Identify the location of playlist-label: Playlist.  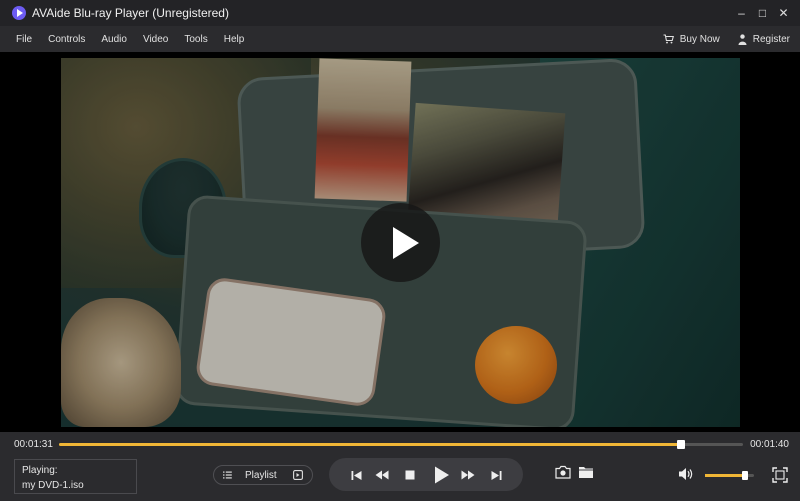
(261, 475).